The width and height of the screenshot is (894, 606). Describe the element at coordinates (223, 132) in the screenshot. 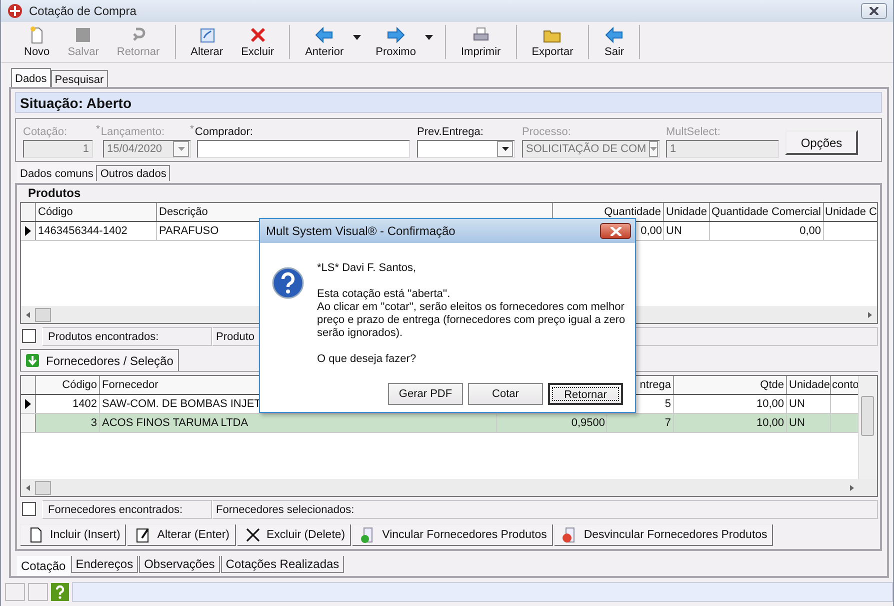

I see `field-label: Comprador:` at that location.